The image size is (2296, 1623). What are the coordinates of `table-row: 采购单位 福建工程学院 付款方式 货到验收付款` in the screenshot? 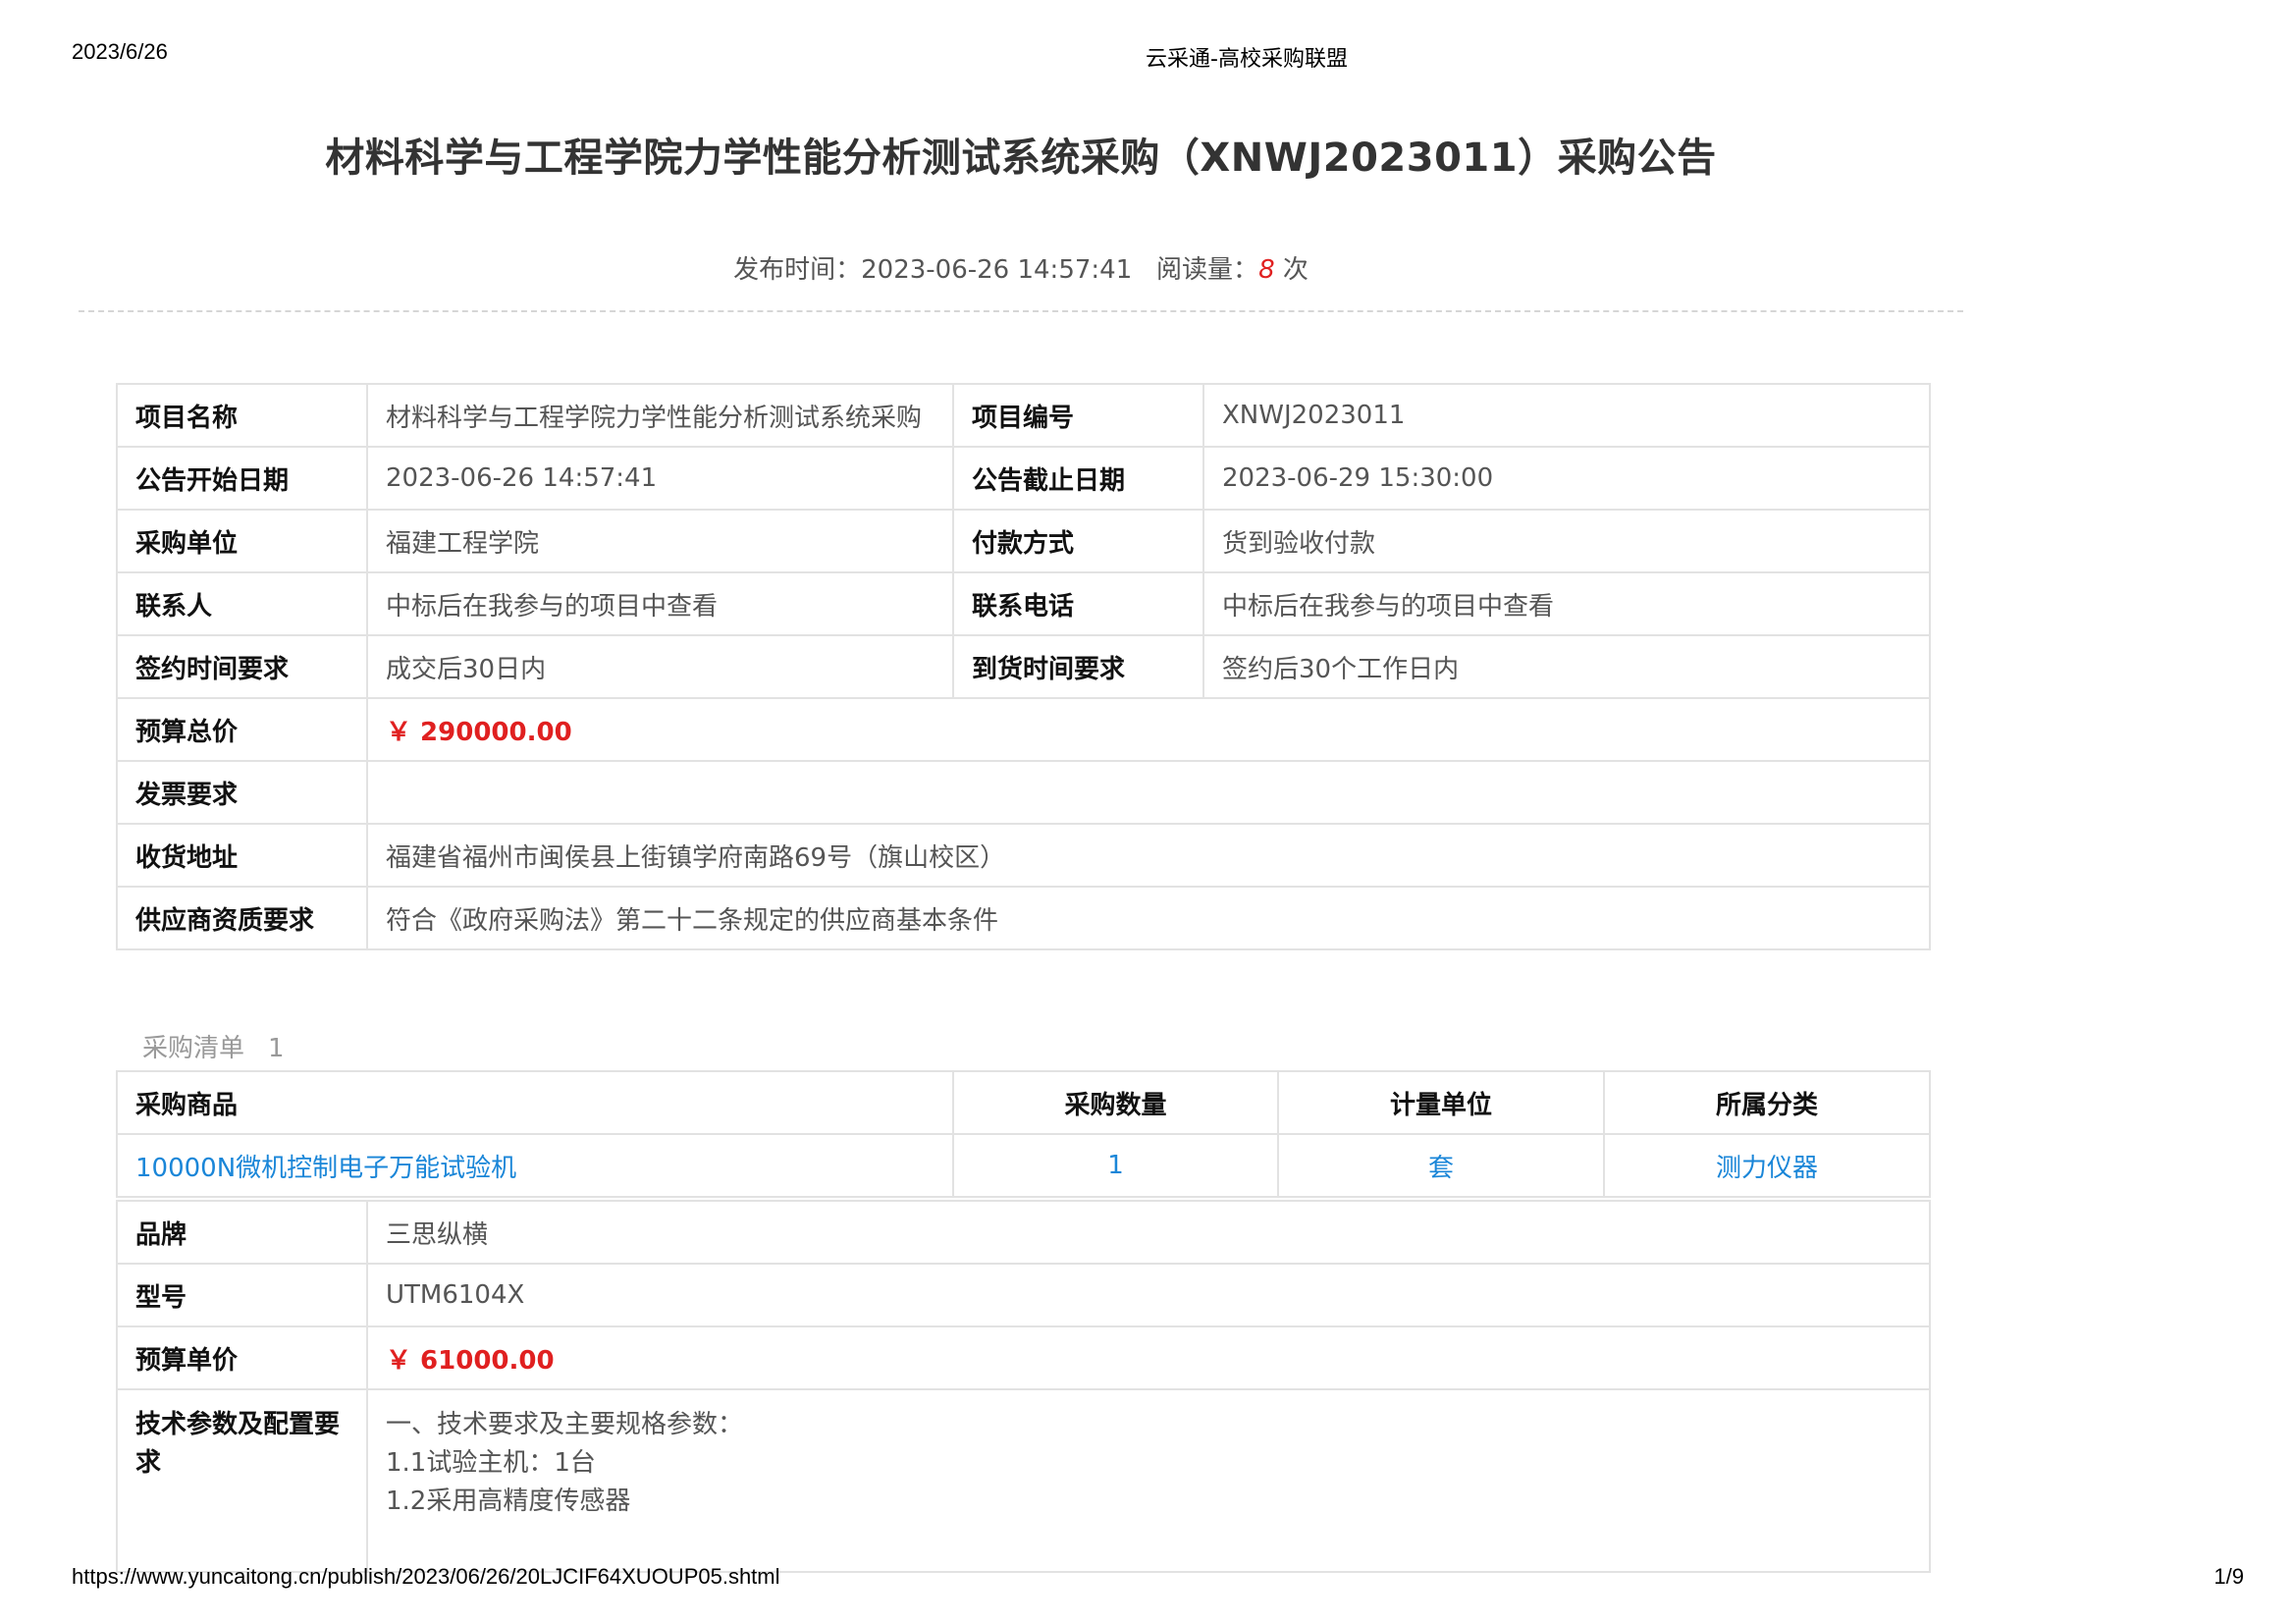 It's located at (1023, 541).